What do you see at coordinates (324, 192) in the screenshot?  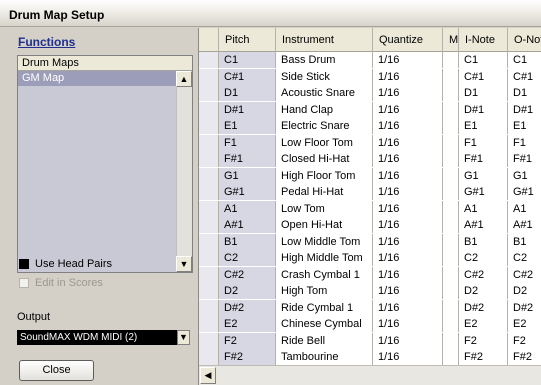 I see `instrument-cell: Pedal Hi-Hat` at bounding box center [324, 192].